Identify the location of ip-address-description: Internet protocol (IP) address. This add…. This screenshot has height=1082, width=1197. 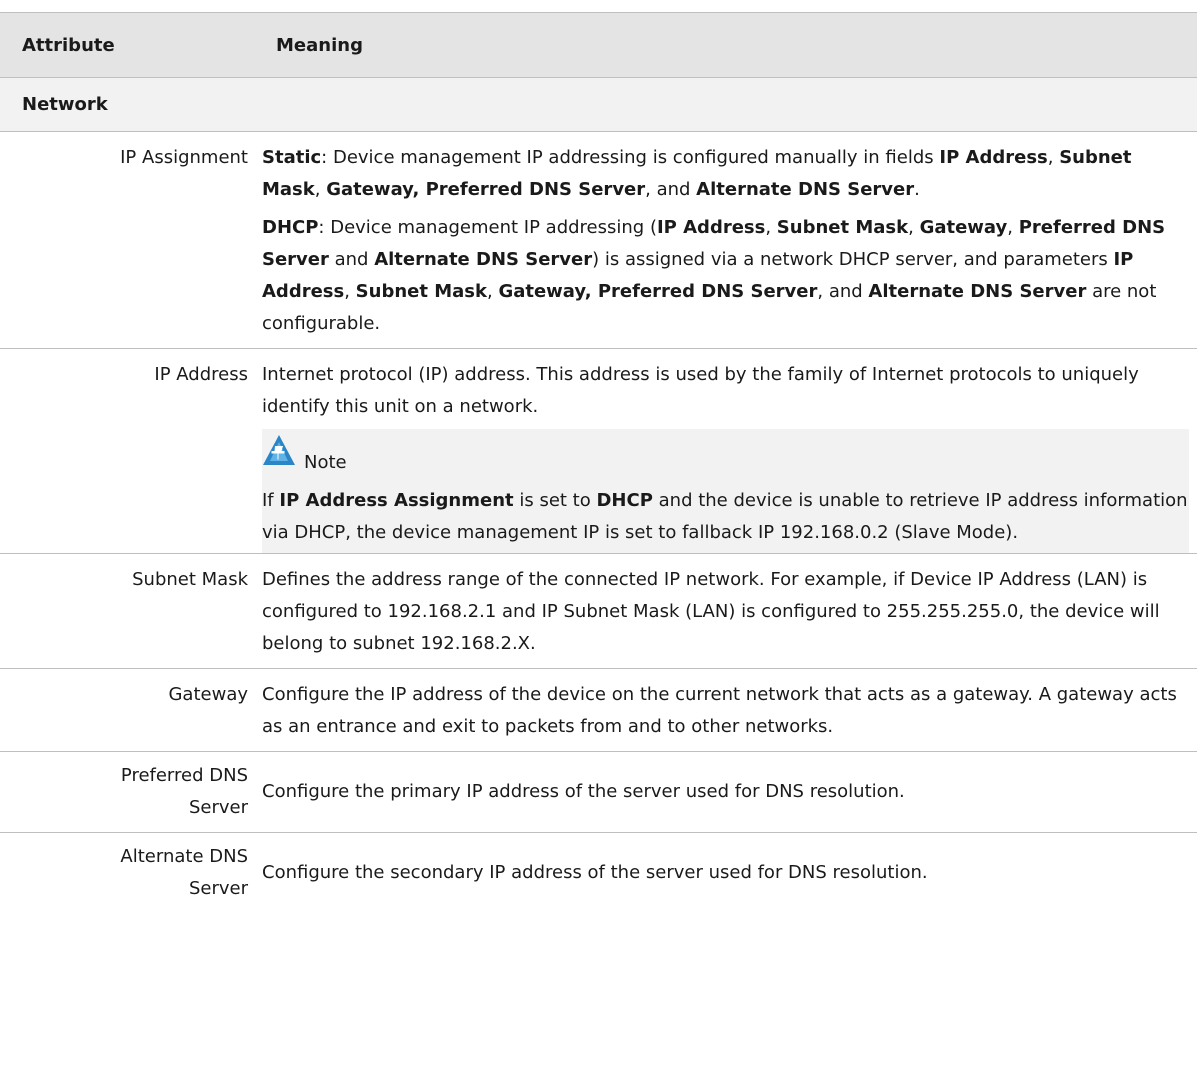
(700, 390).